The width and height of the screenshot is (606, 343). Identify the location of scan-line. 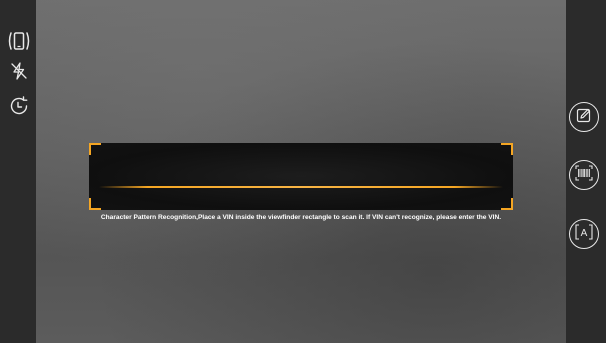
(301, 187).